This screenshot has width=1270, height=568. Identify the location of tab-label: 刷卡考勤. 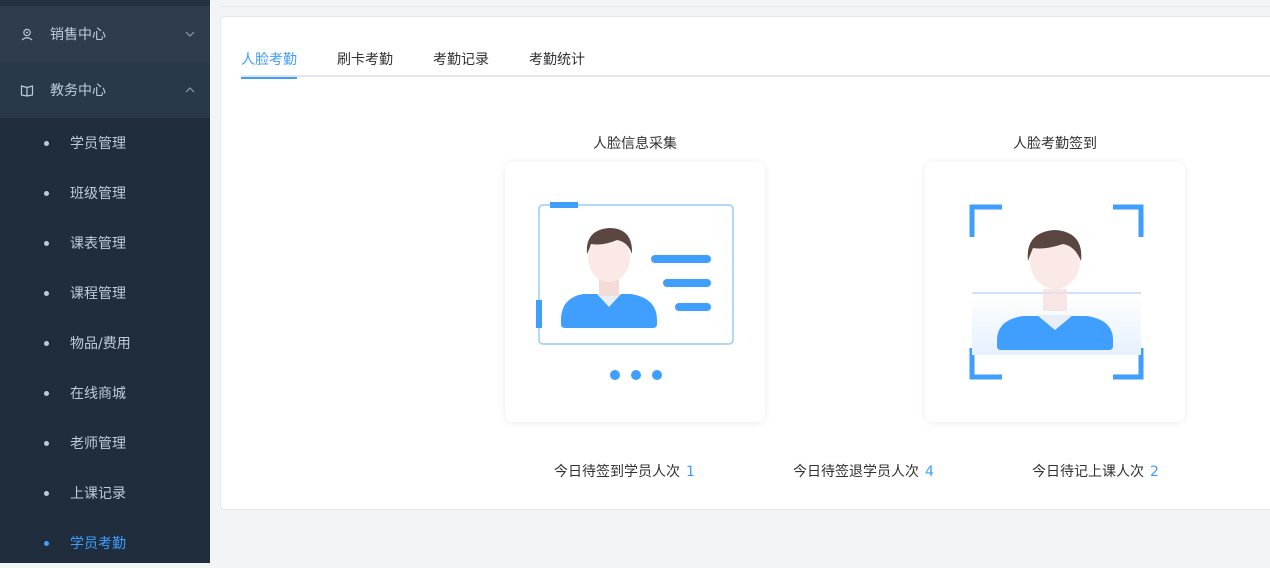
(365, 60).